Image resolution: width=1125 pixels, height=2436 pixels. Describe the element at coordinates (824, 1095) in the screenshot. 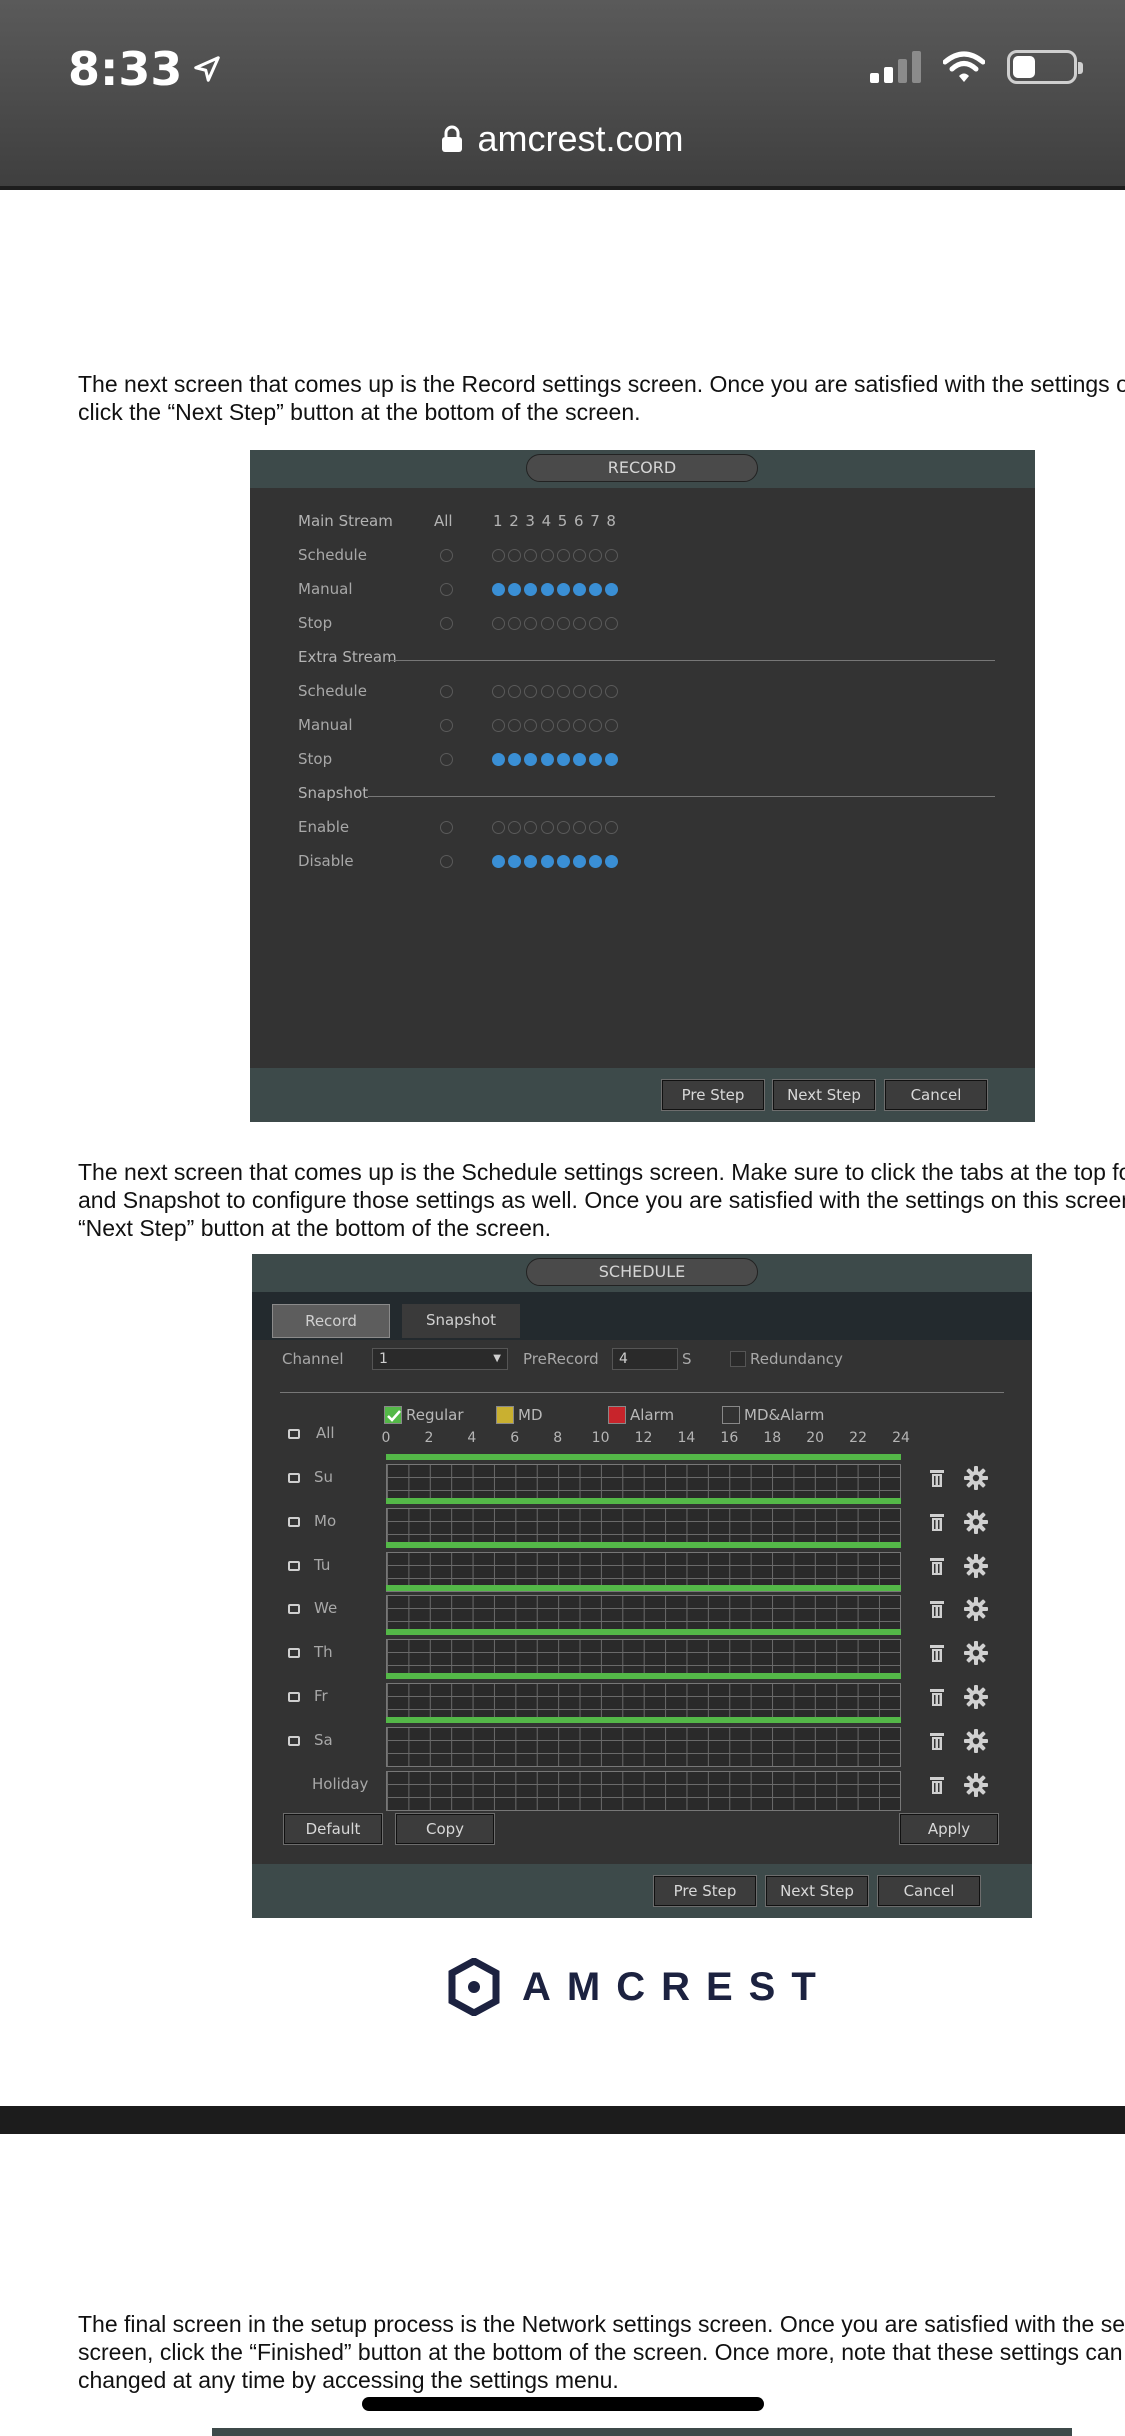

I see `record-next-step-button: Next Step` at that location.